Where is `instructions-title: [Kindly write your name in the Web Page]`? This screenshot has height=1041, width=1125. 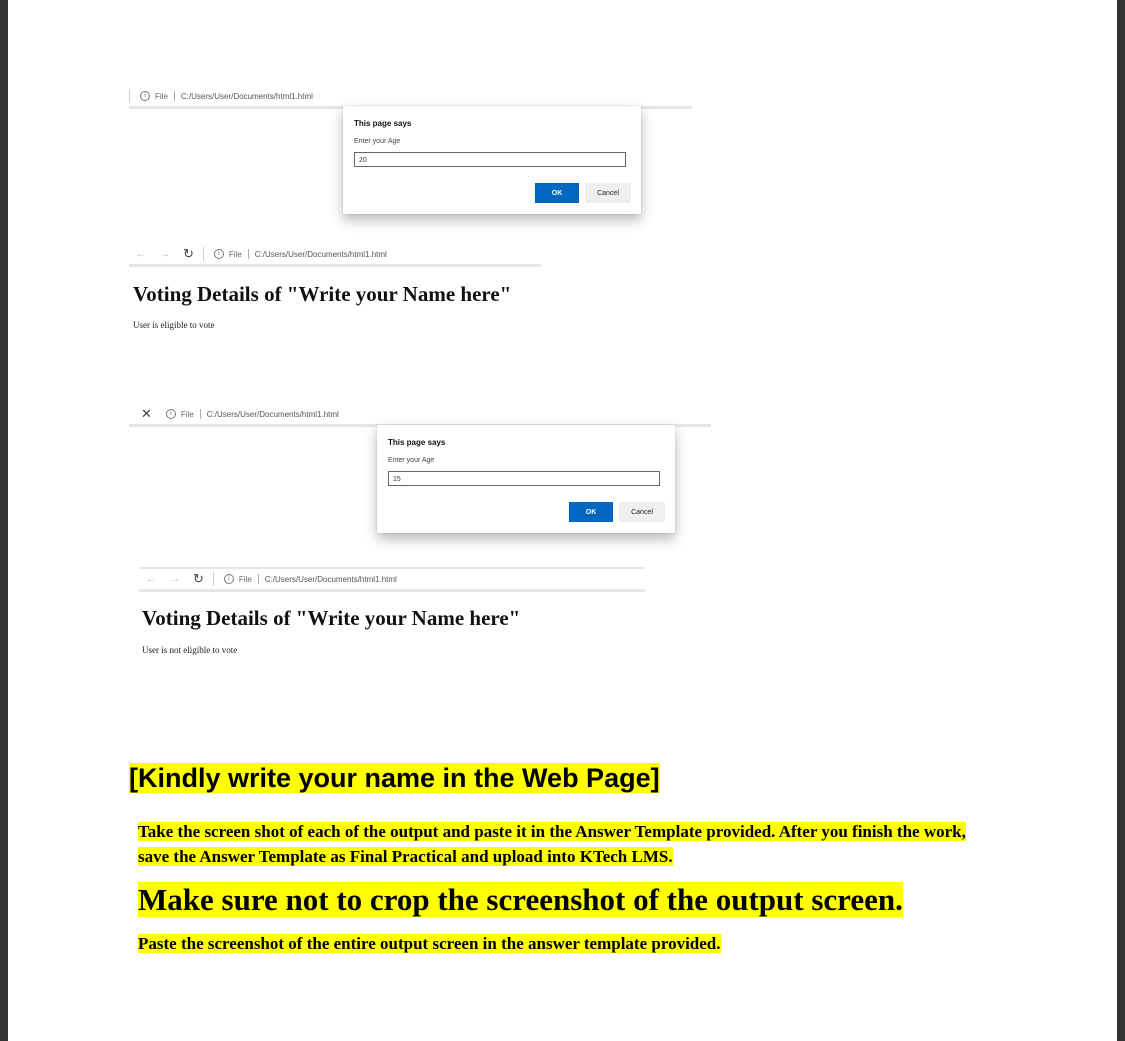 instructions-title: [Kindly write your name in the Web Page] is located at coordinates (394, 778).